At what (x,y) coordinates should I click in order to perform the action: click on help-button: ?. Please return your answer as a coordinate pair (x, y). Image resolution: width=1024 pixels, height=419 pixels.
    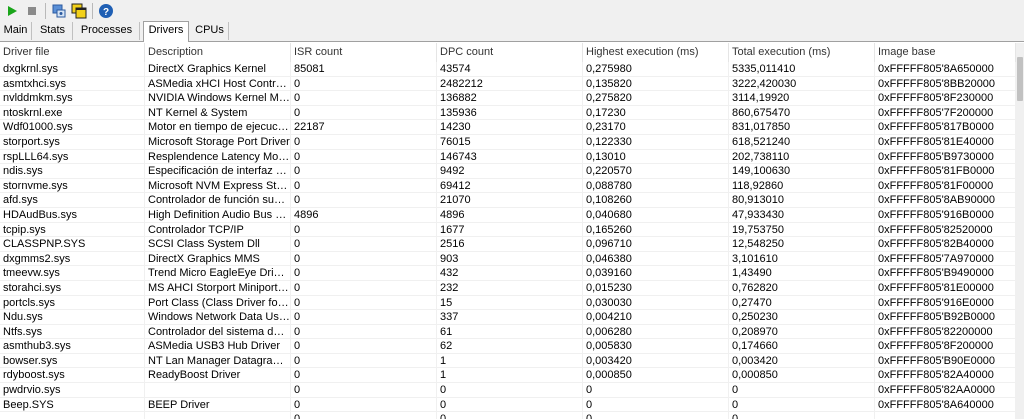
    Looking at the image, I should click on (106, 11).